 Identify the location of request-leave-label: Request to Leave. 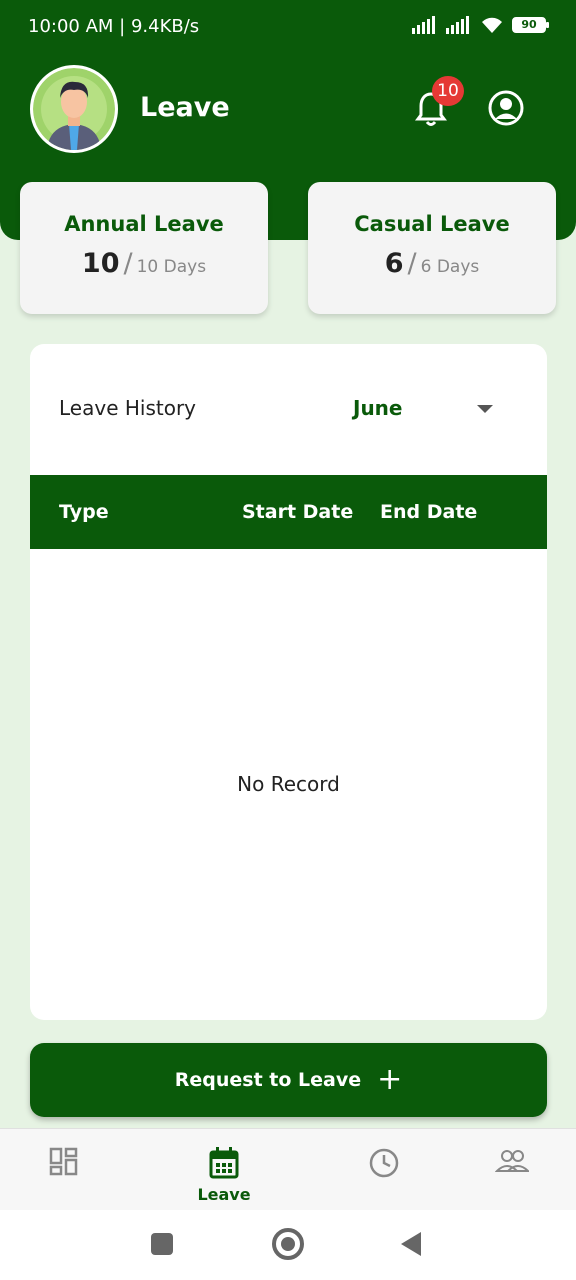
(268, 1080).